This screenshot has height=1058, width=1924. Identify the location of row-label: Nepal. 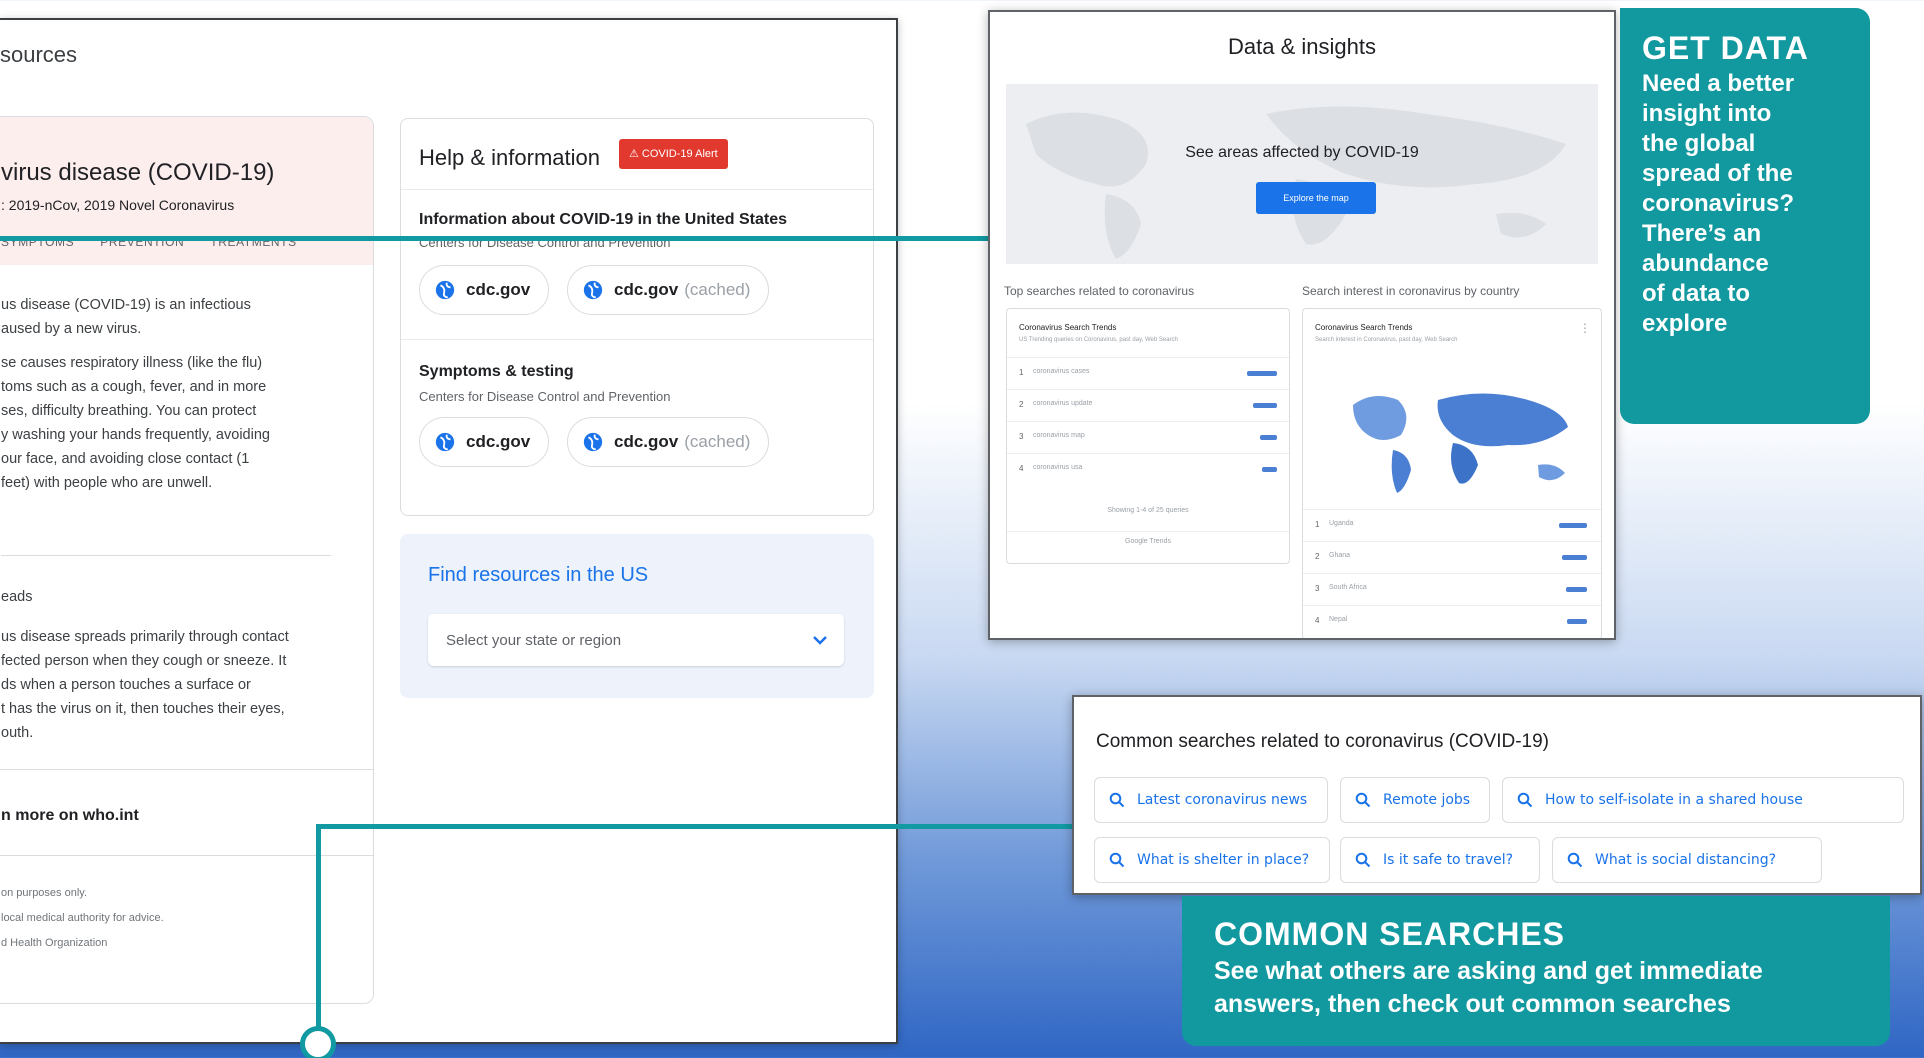
(1338, 619).